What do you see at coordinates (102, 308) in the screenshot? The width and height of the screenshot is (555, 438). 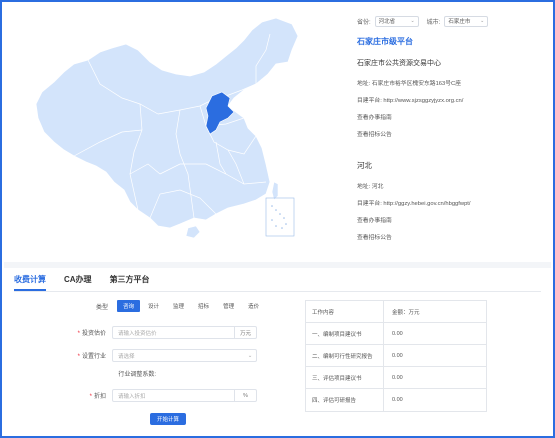 I see `type-label: 类型` at bounding box center [102, 308].